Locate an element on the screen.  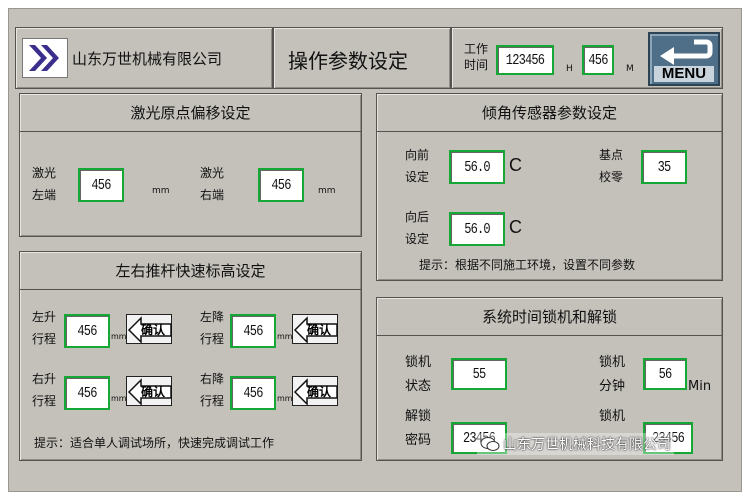
right-up-field: 456 is located at coordinates (87, 393).